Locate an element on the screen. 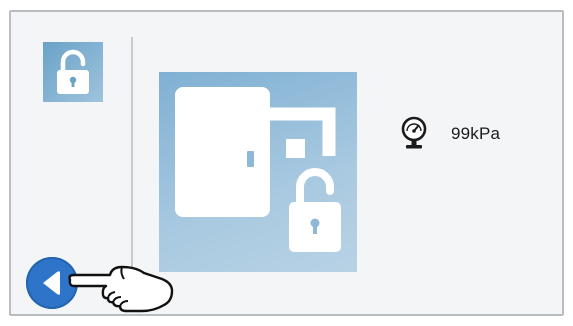  unlocked-padlock-icon is located at coordinates (73, 71).